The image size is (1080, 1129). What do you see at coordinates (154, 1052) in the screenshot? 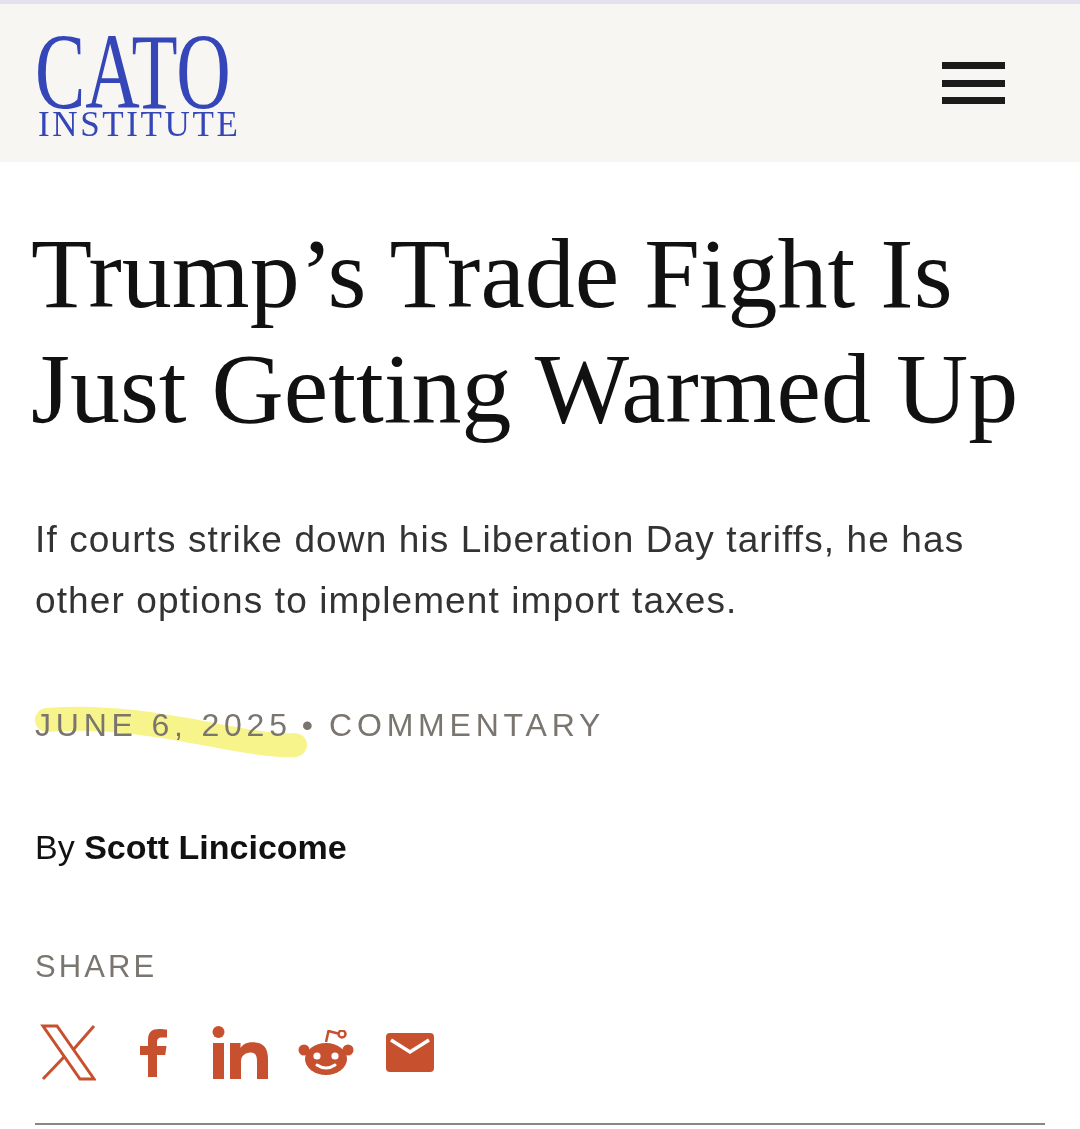
I see `facebook-icon` at bounding box center [154, 1052].